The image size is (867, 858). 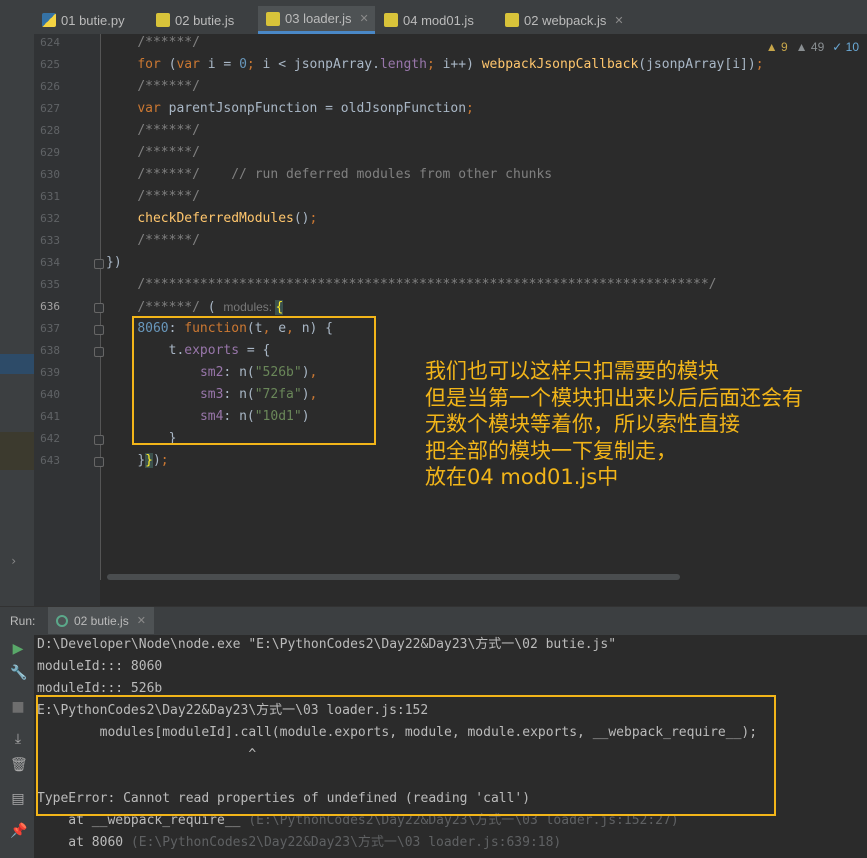 What do you see at coordinates (433, 219) in the screenshot?
I see `code-line: 632 checkDeferredModules();` at bounding box center [433, 219].